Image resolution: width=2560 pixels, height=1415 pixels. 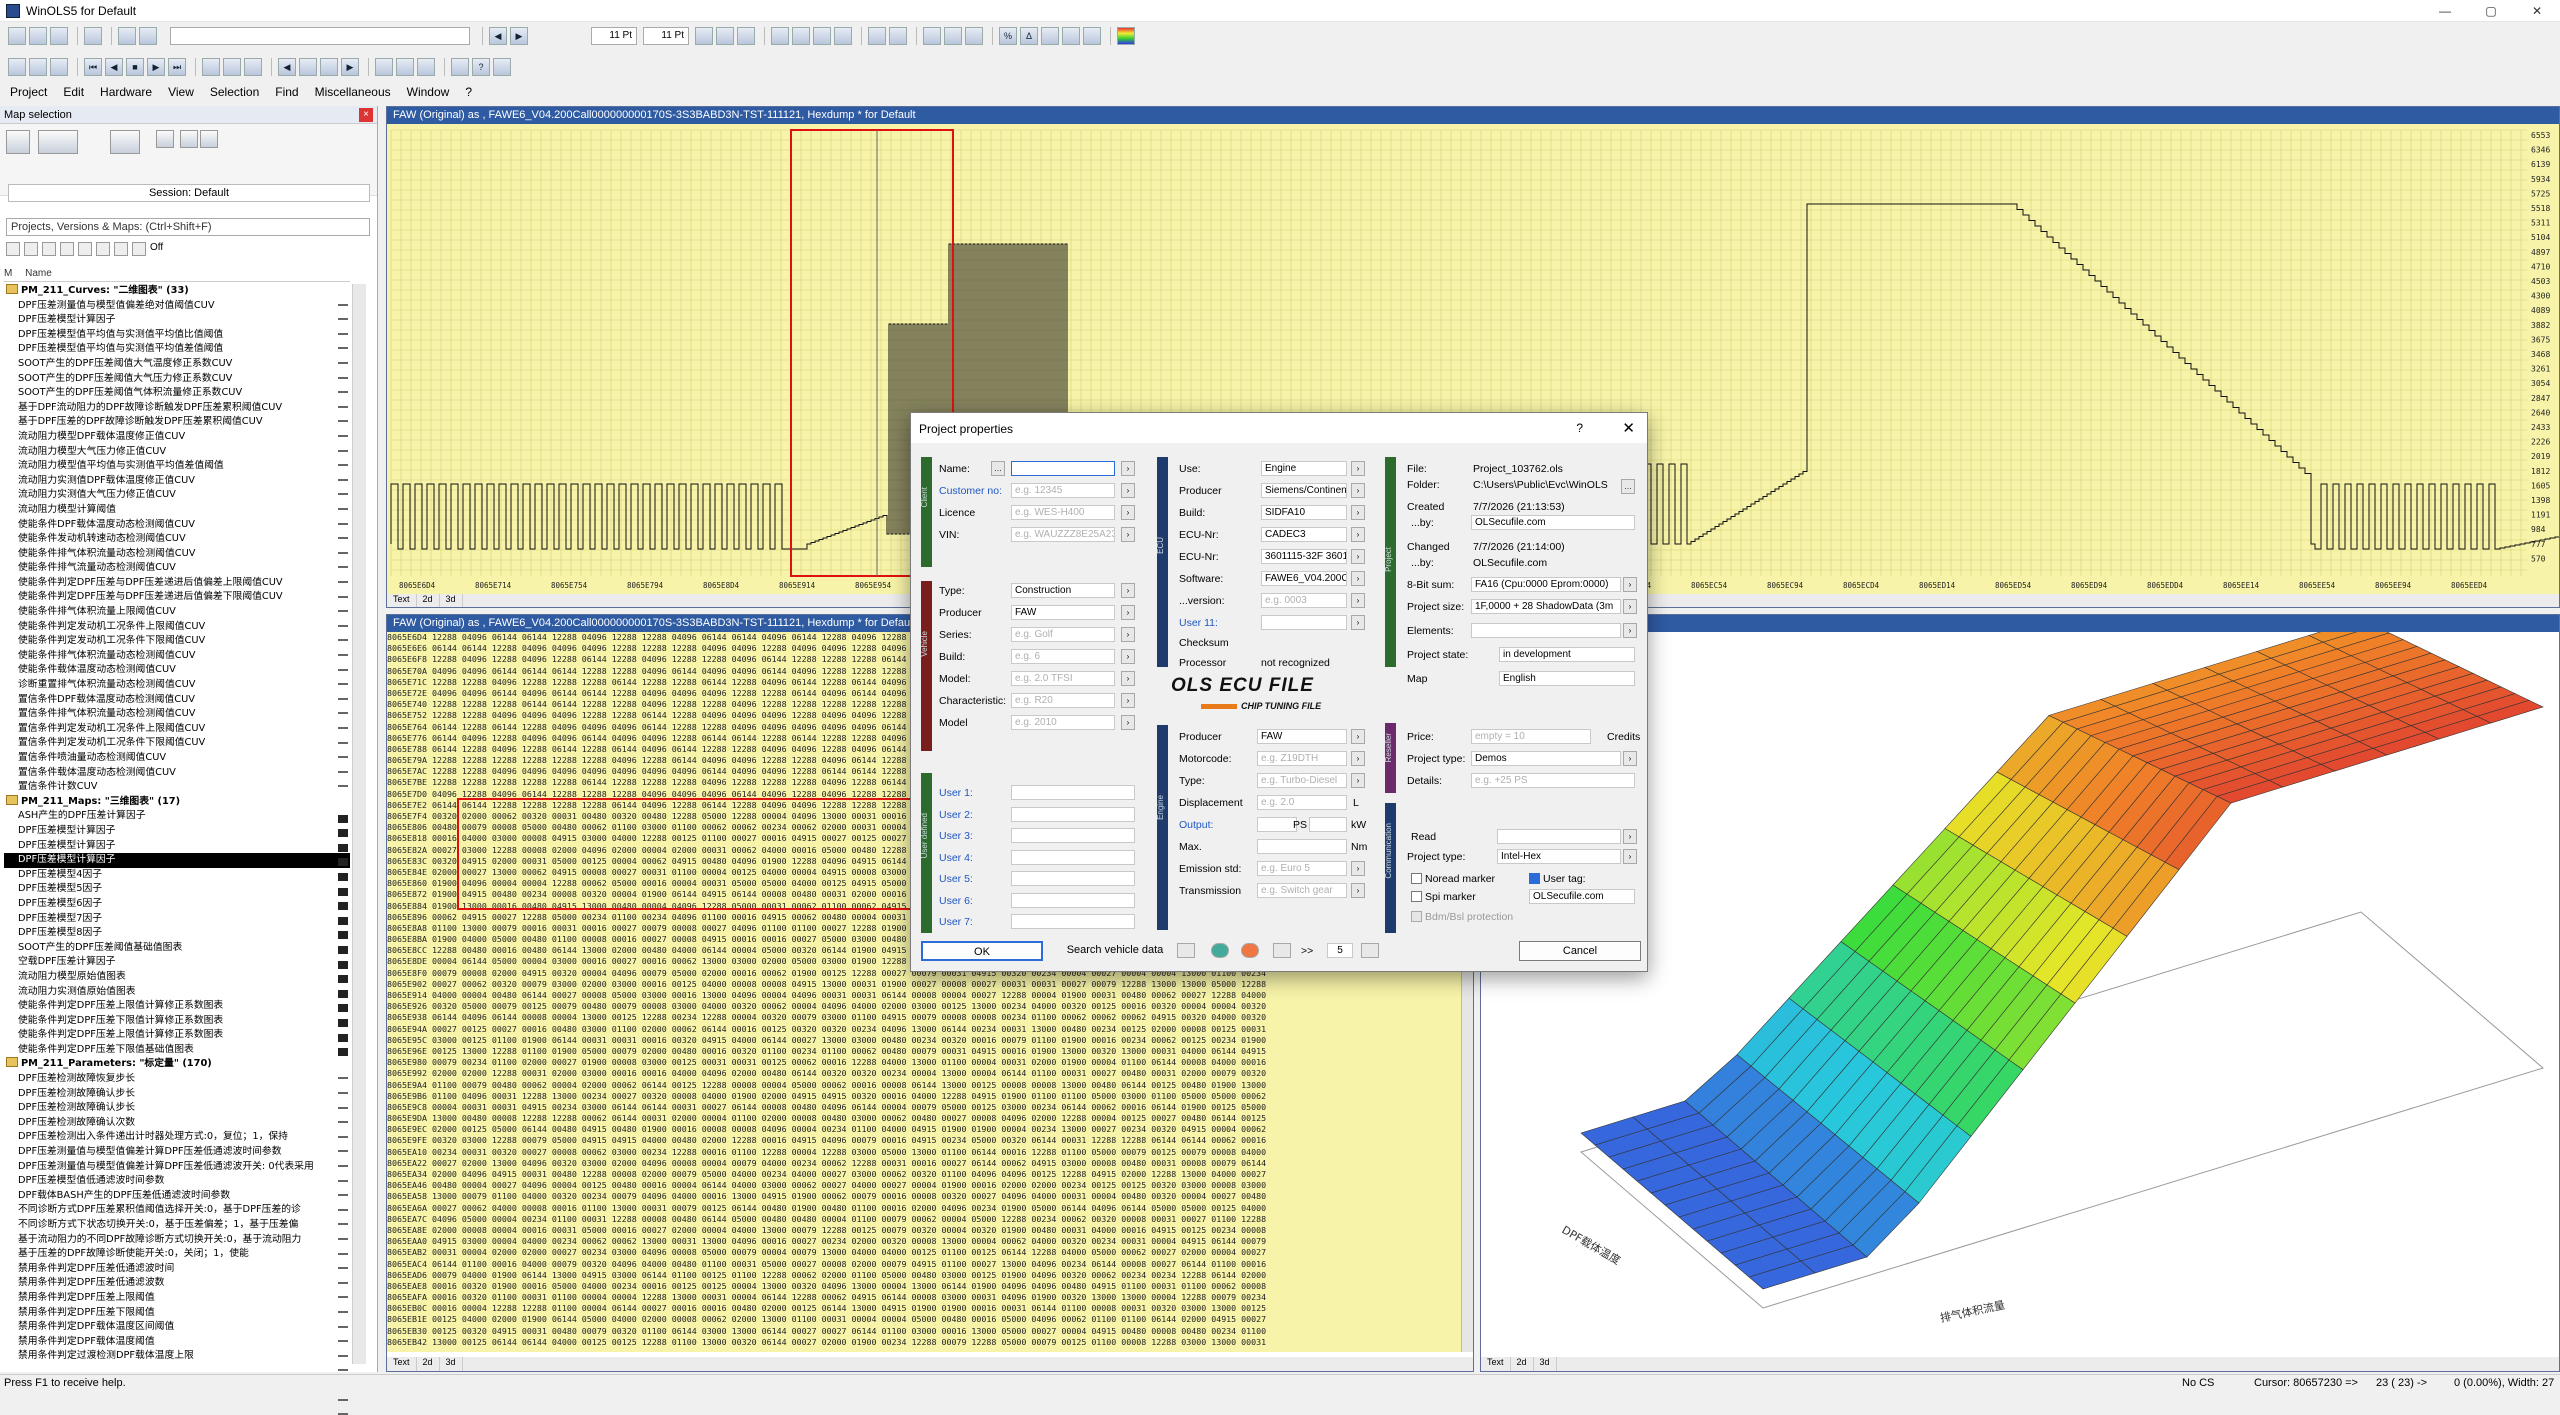 I want to click on reseller-ptype-arrow: ›, so click(x=1630, y=758).